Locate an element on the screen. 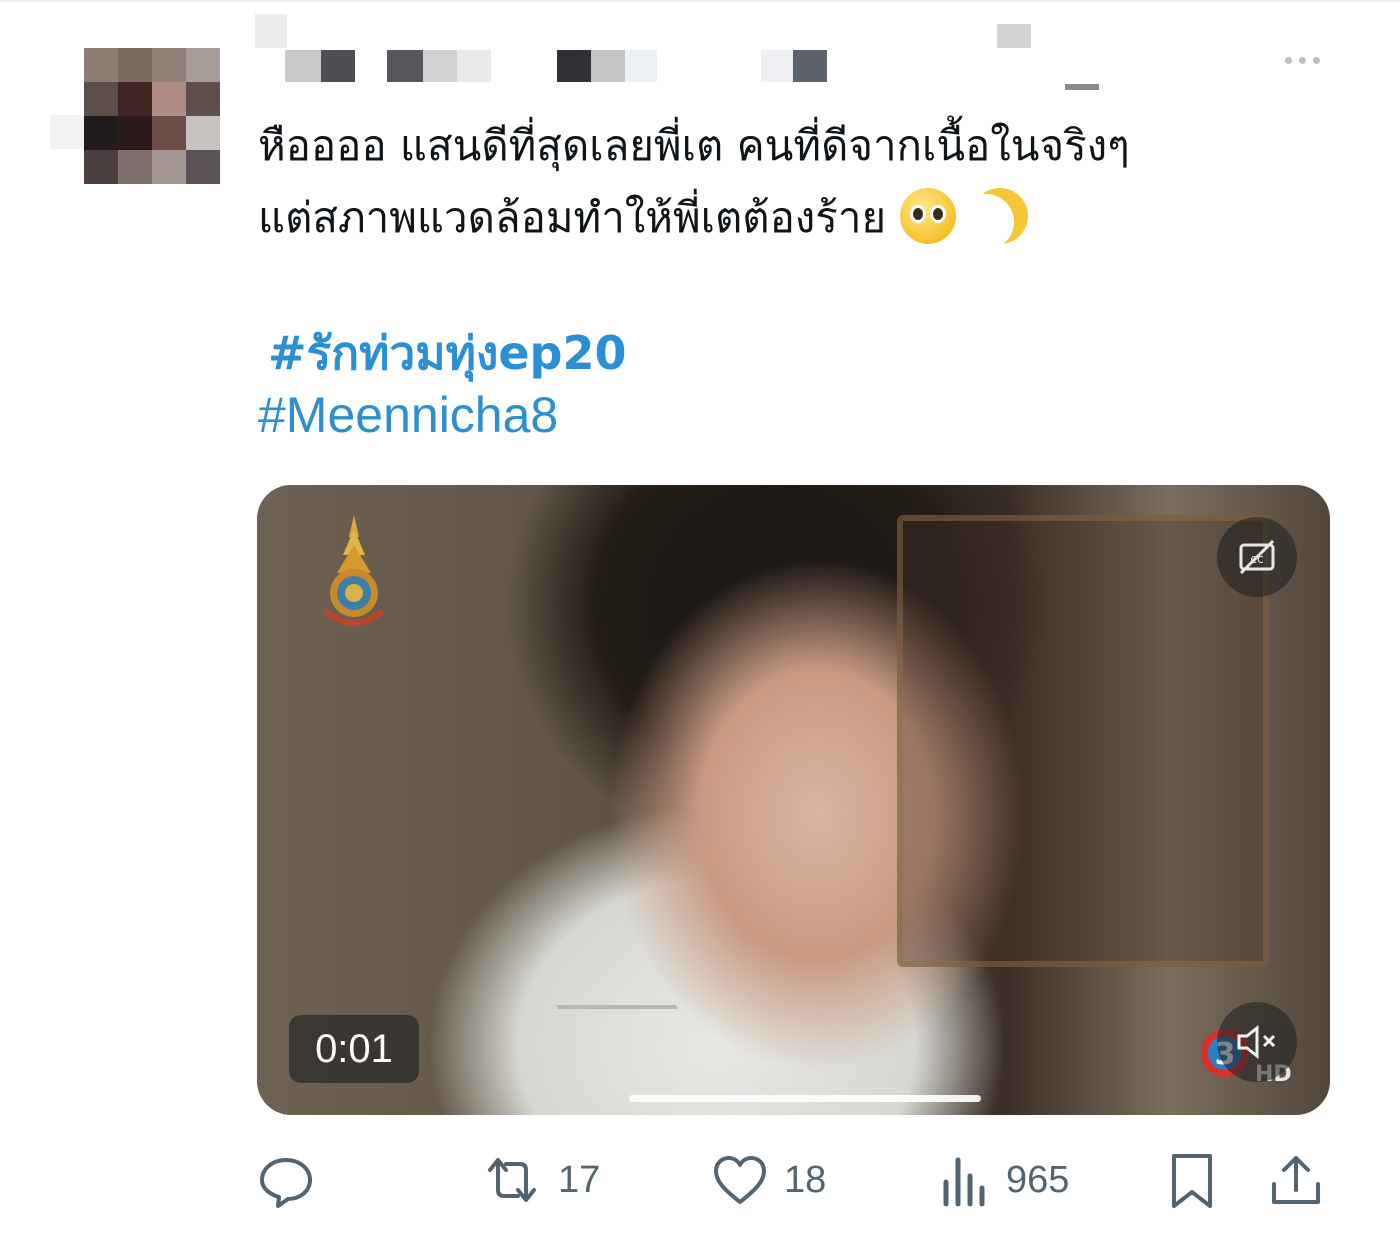 The image size is (1400, 1250). views-button: 965 is located at coordinates (1004, 1180).